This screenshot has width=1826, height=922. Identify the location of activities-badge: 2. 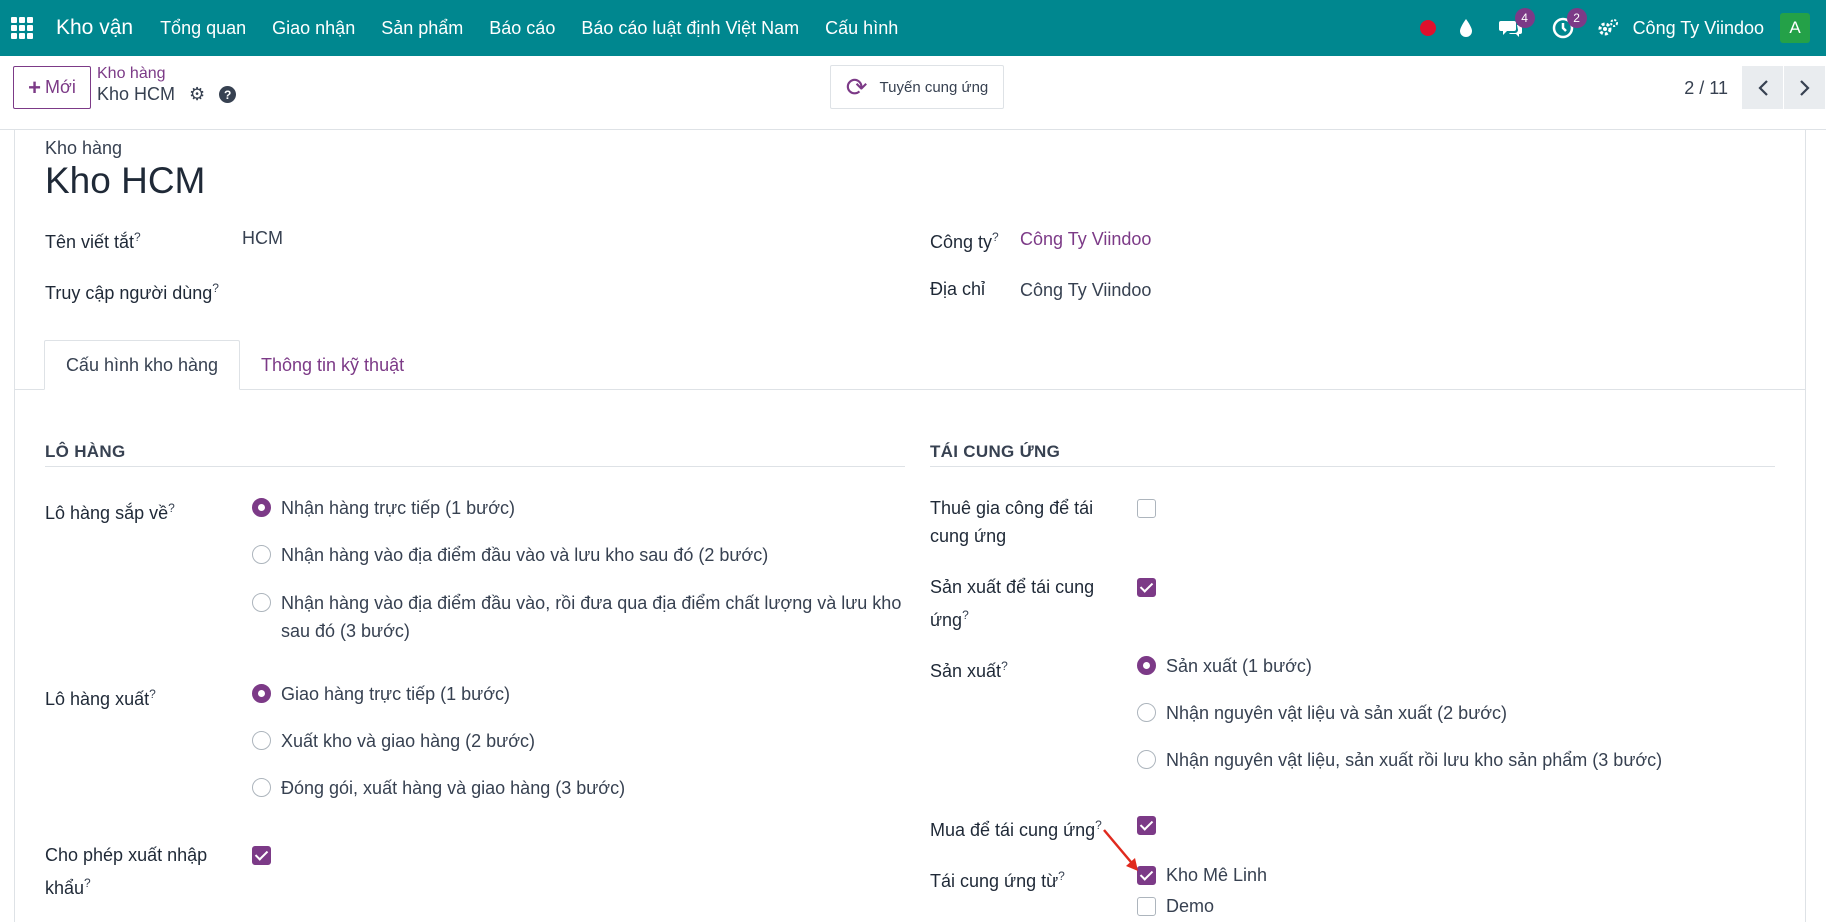
(1576, 18).